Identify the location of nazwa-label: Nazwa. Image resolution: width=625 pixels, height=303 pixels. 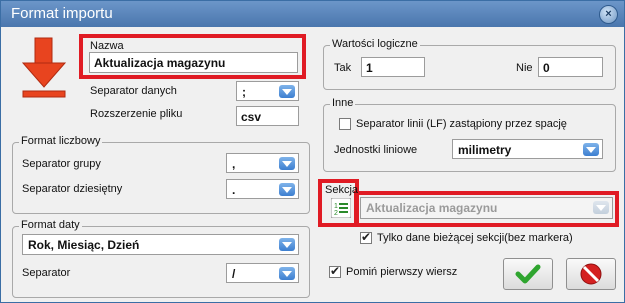
(107, 46).